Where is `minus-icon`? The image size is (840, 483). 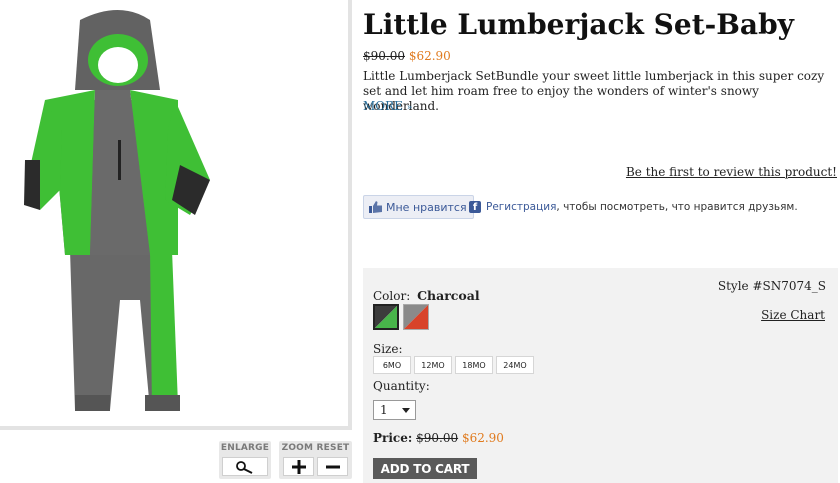
minus-icon is located at coordinates (332, 466).